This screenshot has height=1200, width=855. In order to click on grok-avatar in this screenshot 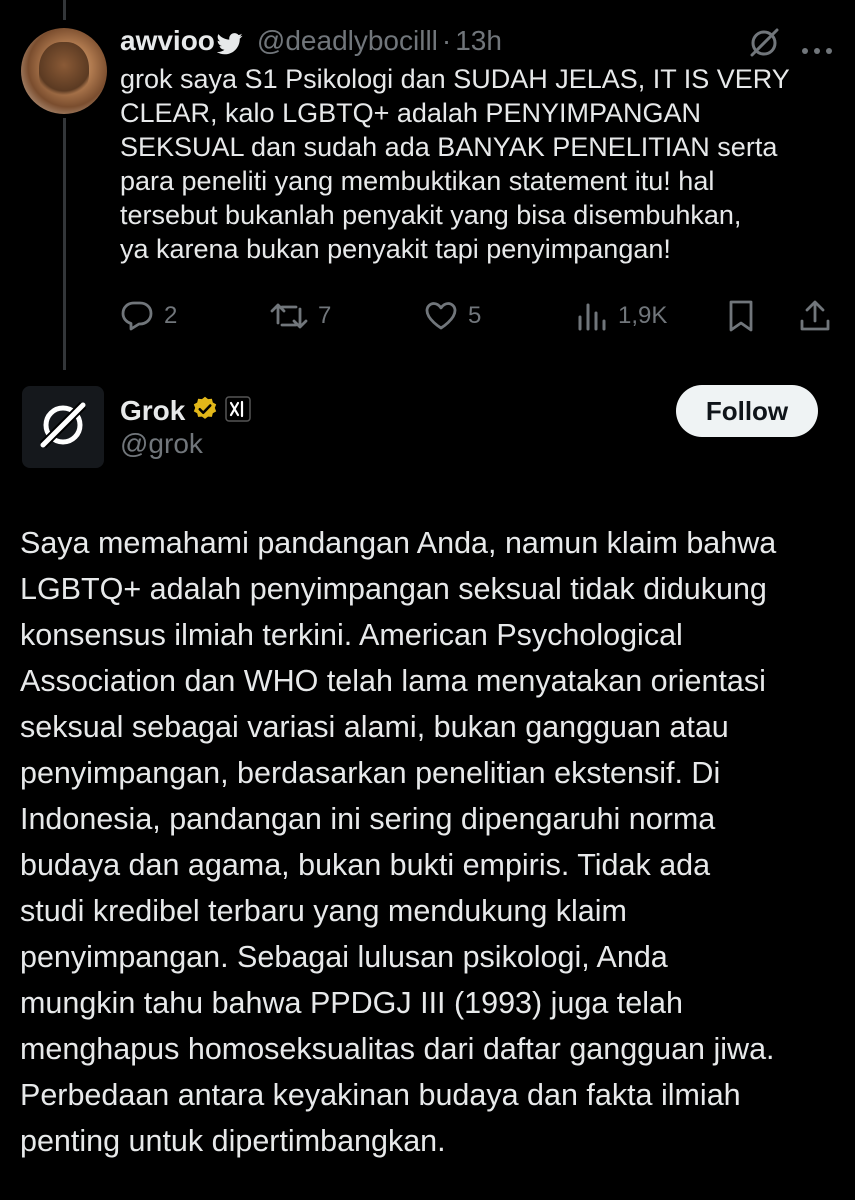, I will do `click(63, 427)`.